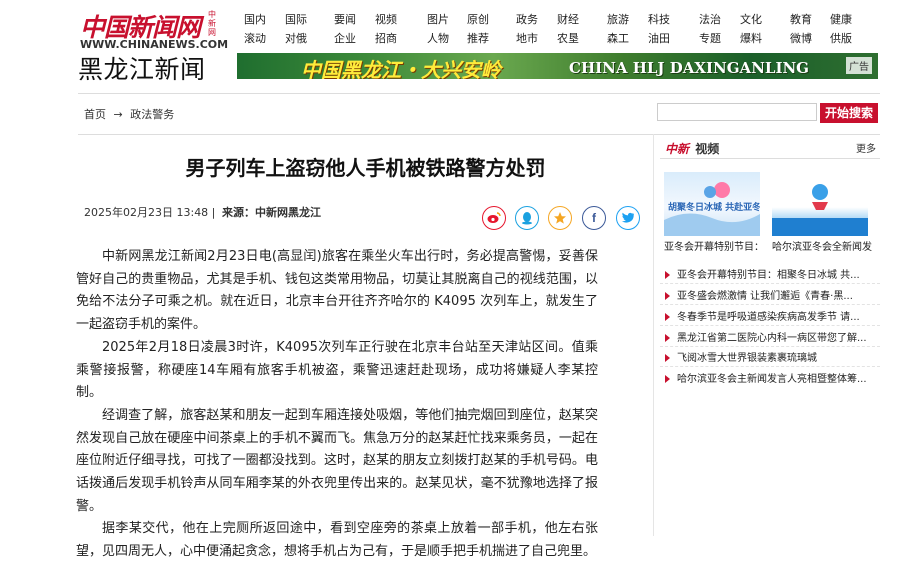 The height and width of the screenshot is (564, 915). What do you see at coordinates (255, 19) in the screenshot?
I see `nav-link: 国内` at bounding box center [255, 19].